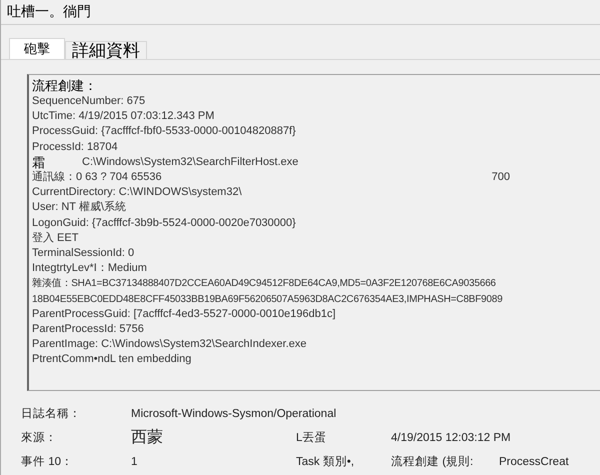 The height and width of the screenshot is (475, 600). Describe the element at coordinates (112, 360) in the screenshot. I see `event-line: PtrentComm•ndL ten embedding` at that location.